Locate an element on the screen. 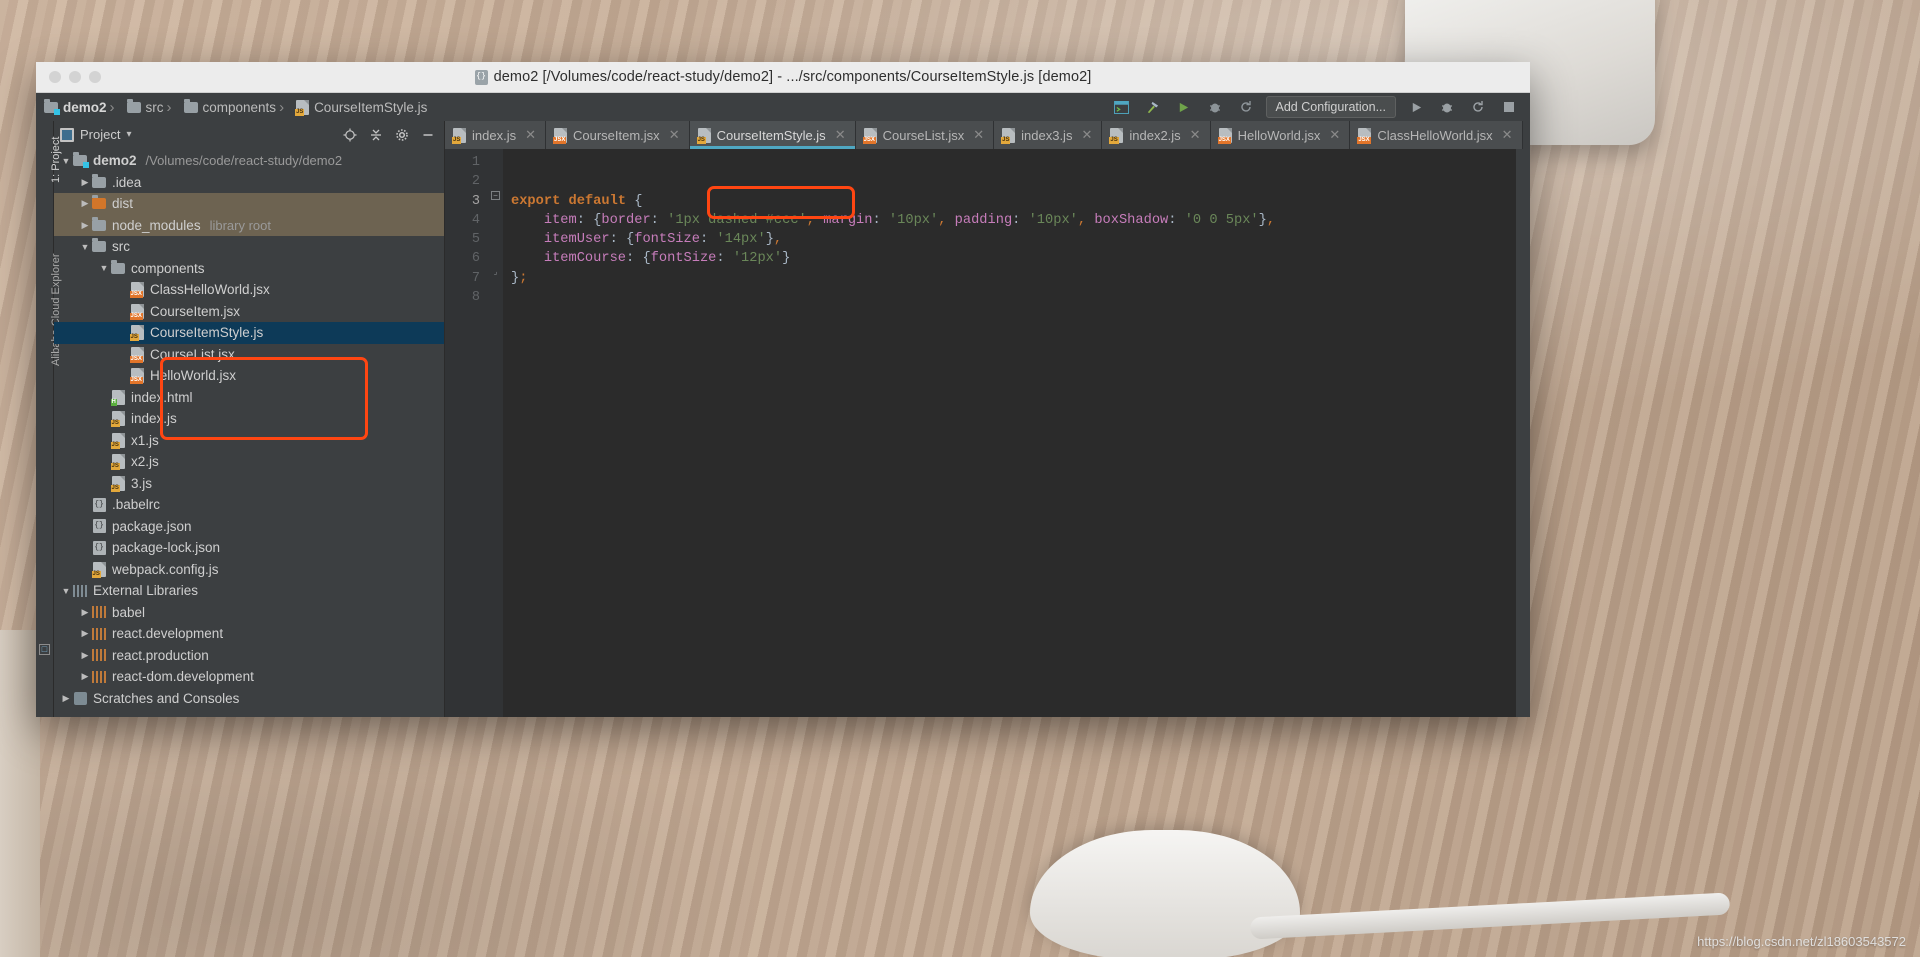 This screenshot has height=957, width=1920. tree-row: ▶ dist is located at coordinates (249, 204).